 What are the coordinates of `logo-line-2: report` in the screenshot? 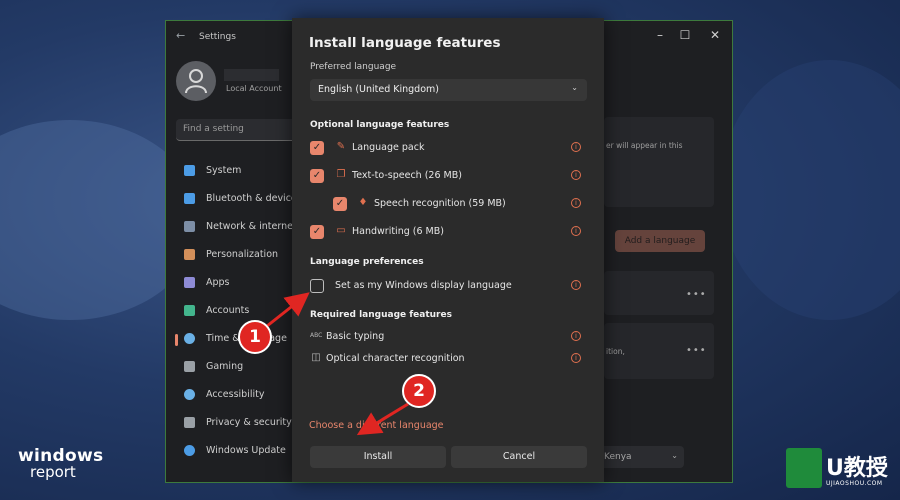 It's located at (53, 472).